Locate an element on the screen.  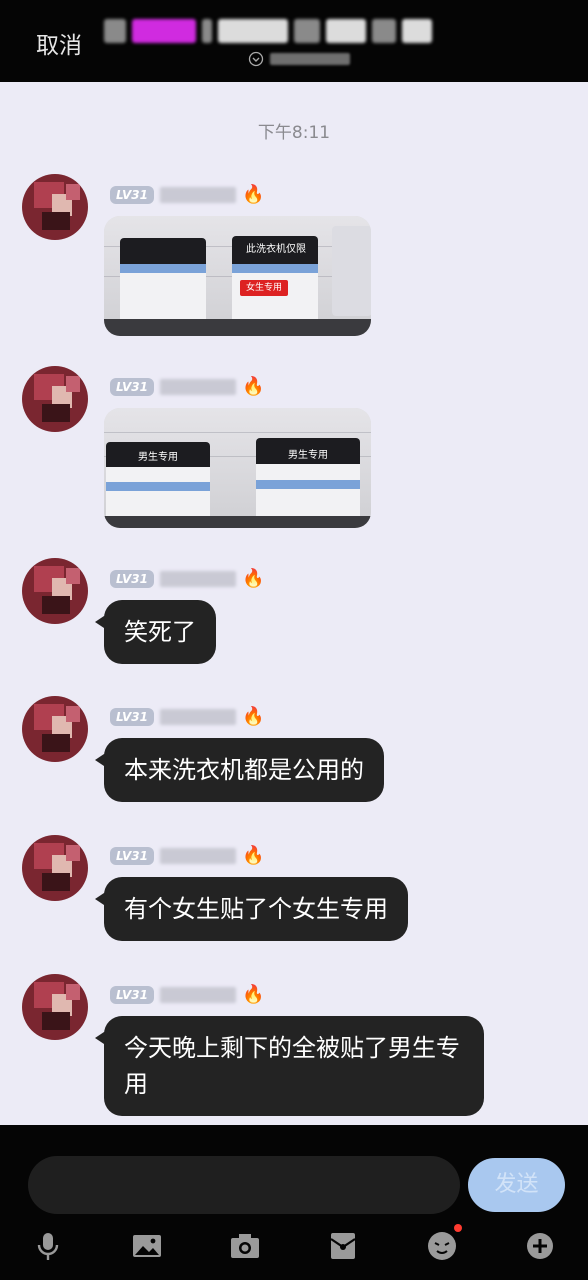
image-message: 男生专用 男生专用 is located at coordinates (237, 468).